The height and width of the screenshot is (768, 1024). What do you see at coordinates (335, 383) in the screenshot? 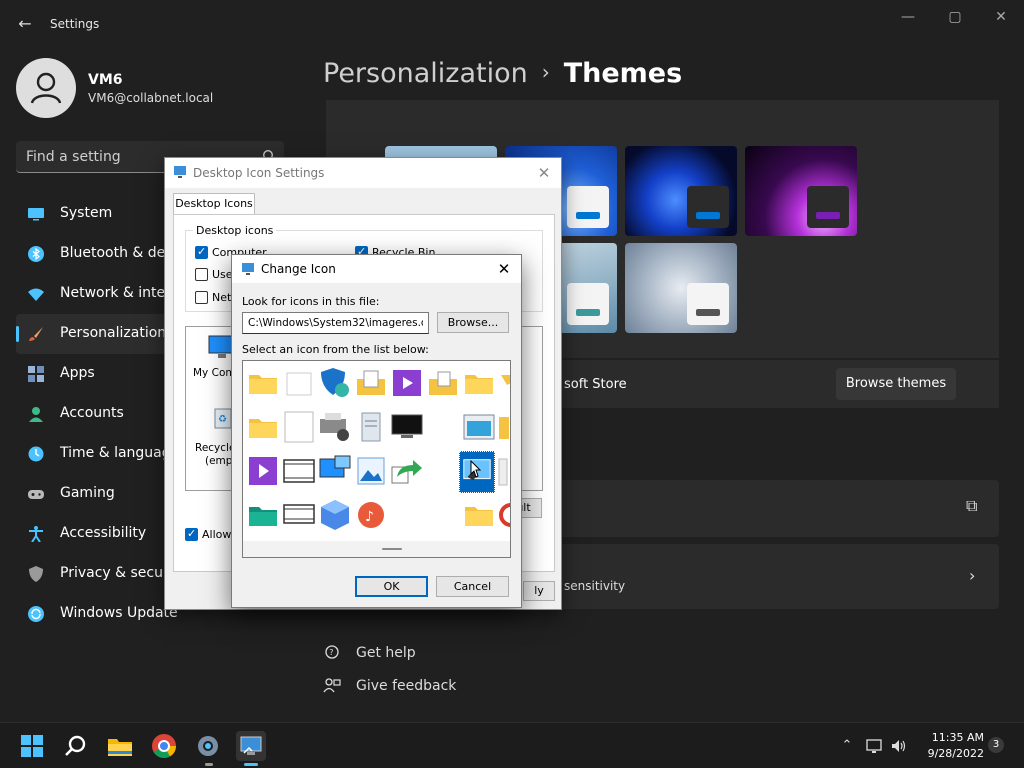
I see `security-shield-icon` at bounding box center [335, 383].